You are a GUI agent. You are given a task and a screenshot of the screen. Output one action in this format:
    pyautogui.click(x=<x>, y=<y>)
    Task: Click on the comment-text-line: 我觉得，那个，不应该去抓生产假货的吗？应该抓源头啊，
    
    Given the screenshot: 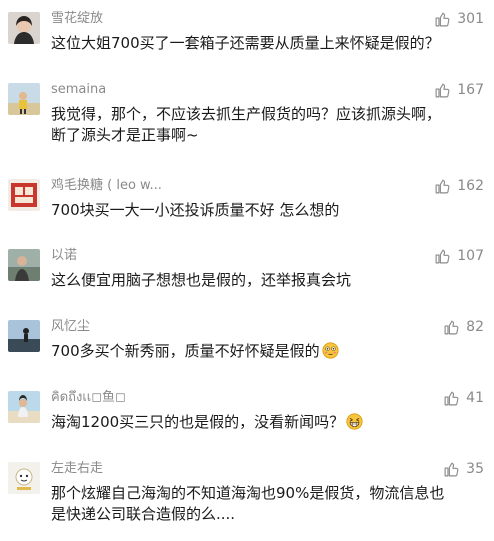 What is the action you would take?
    pyautogui.click(x=246, y=114)
    